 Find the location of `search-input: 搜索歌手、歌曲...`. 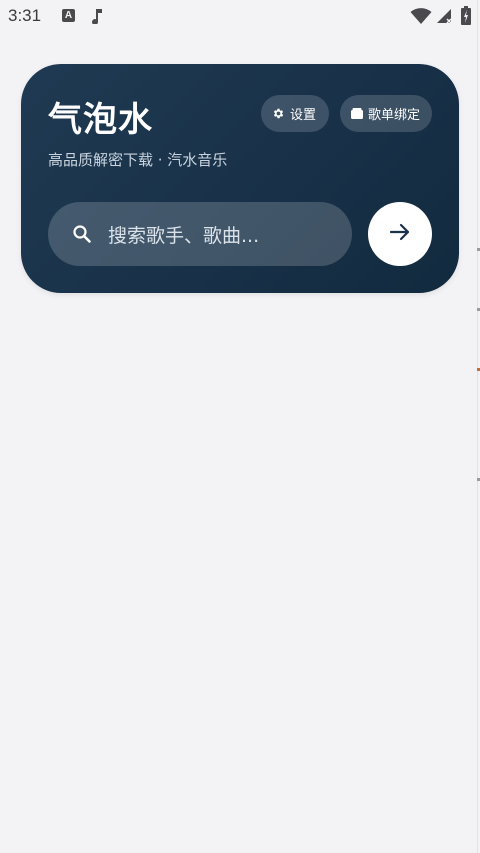

search-input: 搜索歌手、歌曲... is located at coordinates (200, 234).